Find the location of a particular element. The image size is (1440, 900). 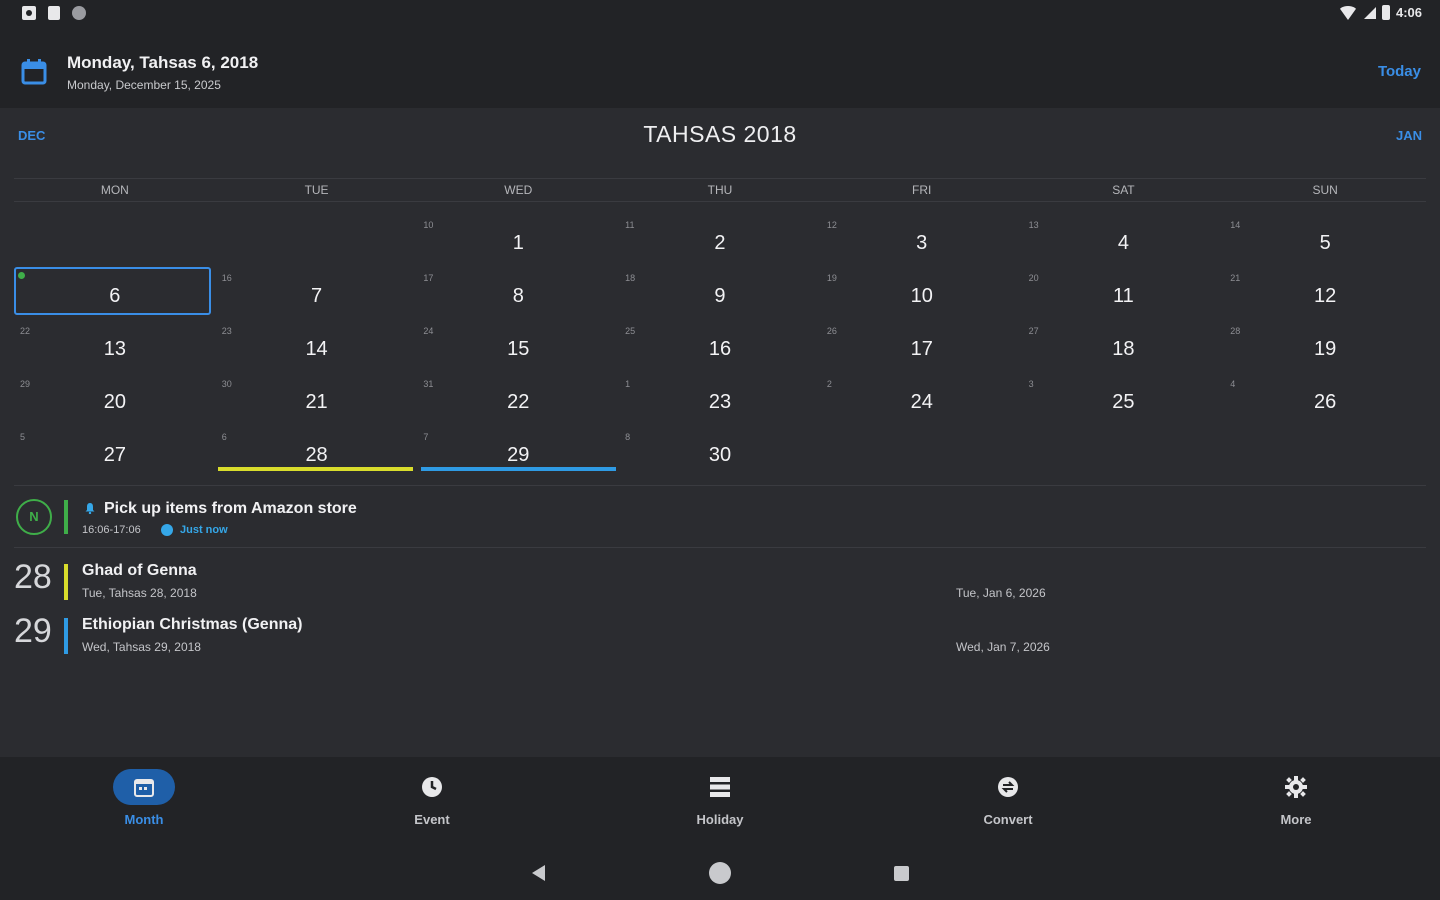

holiday-ethiopian-date: Wed, Tahsas 29, 2018 is located at coordinates (141, 647).